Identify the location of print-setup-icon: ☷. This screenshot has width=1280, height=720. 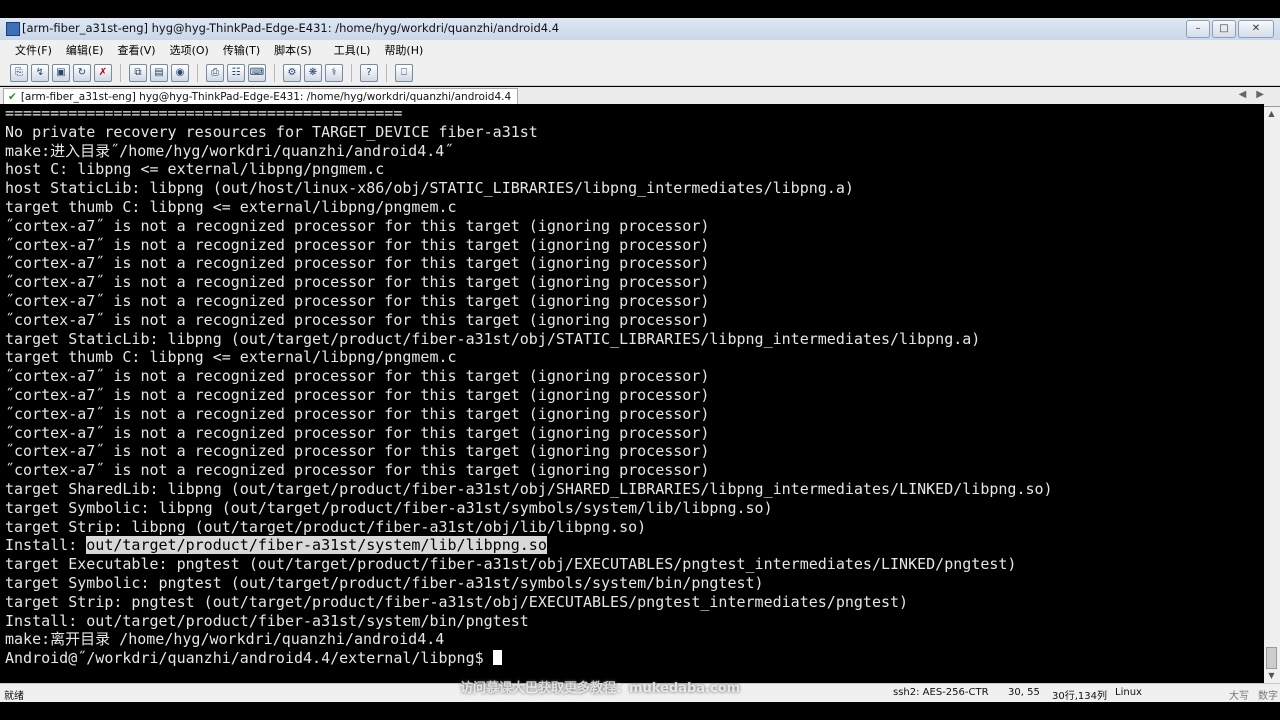
(236, 72).